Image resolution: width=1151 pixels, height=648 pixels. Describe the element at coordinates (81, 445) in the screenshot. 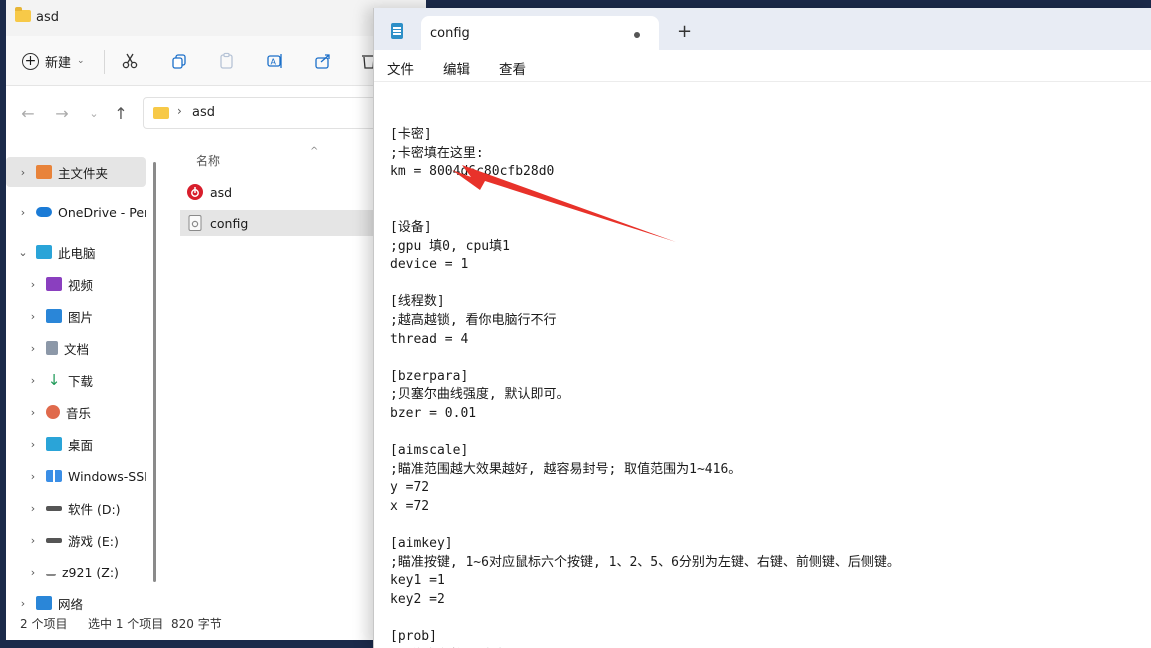

I see `nav-item-label: 桌面` at that location.